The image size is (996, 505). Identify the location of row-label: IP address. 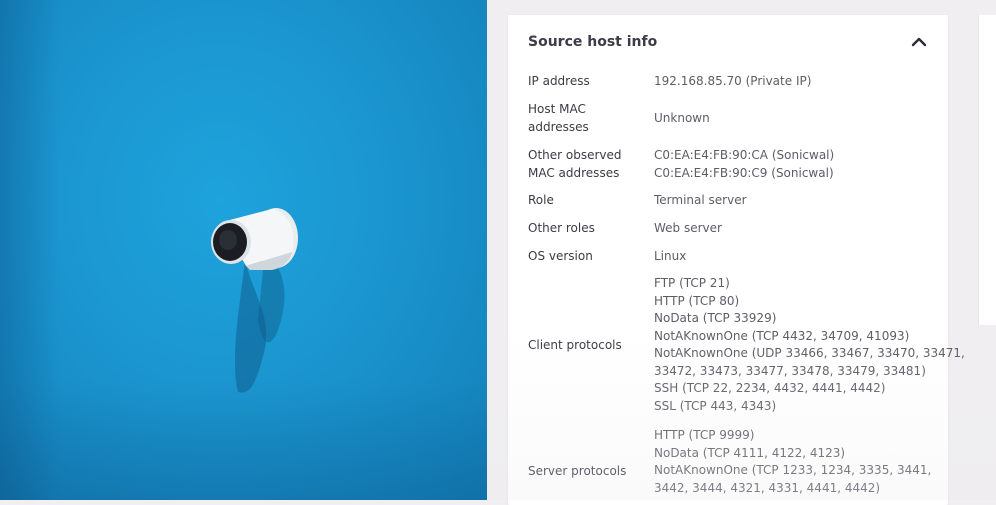
(559, 81).